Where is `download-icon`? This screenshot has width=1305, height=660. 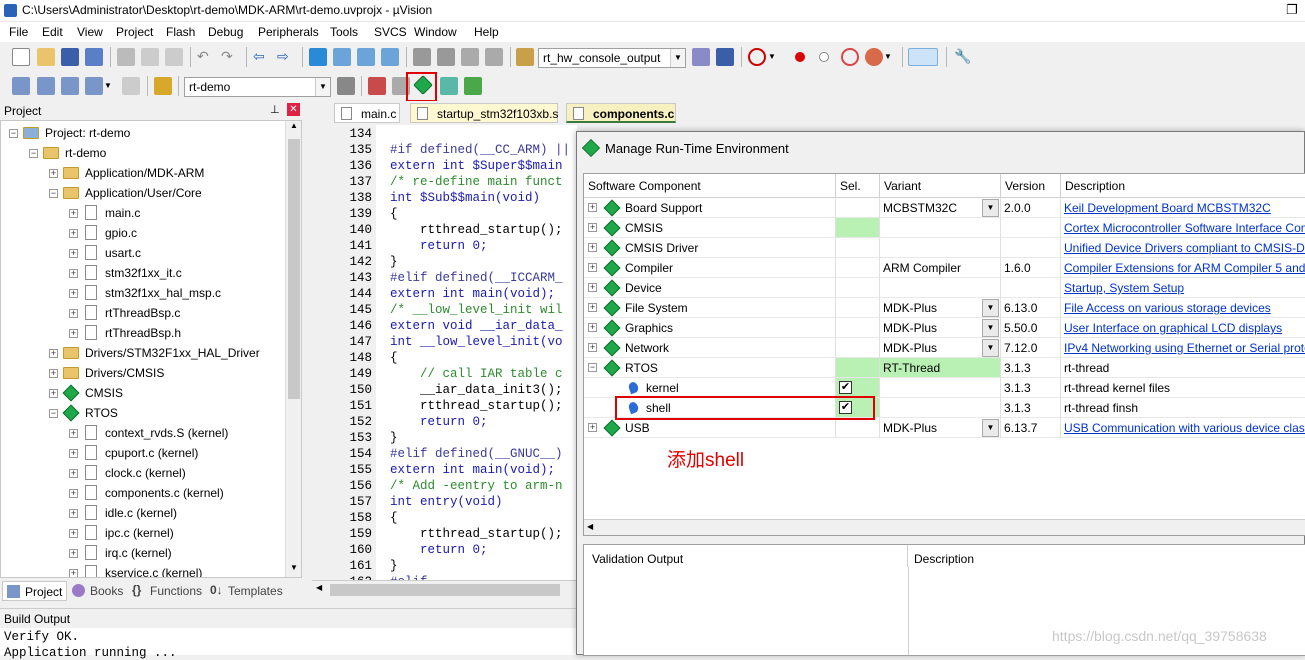 download-icon is located at coordinates (163, 86).